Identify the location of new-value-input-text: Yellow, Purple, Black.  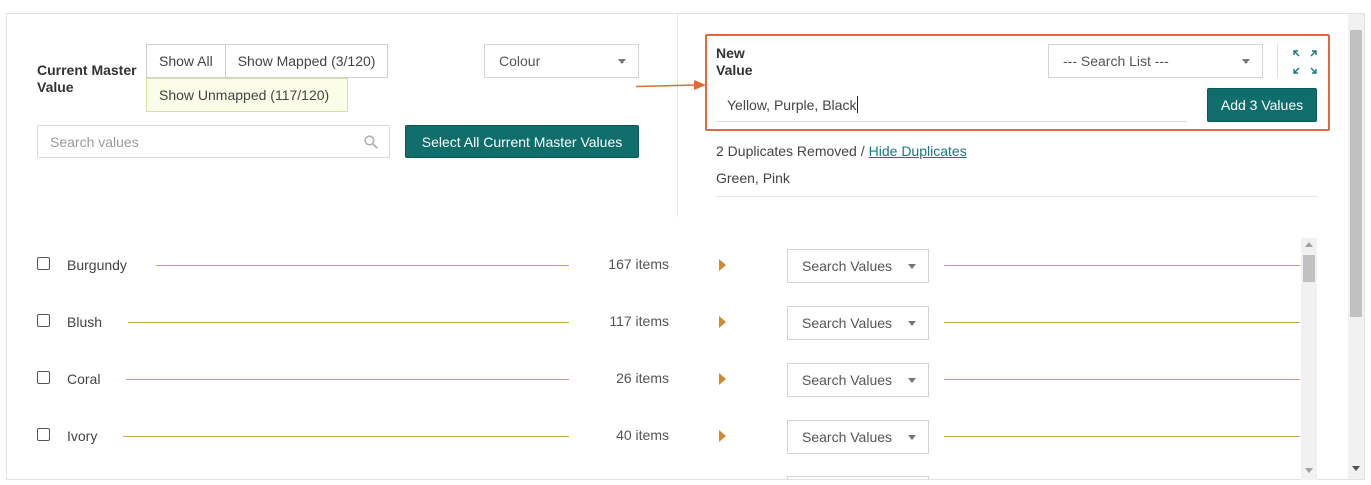
(792, 105).